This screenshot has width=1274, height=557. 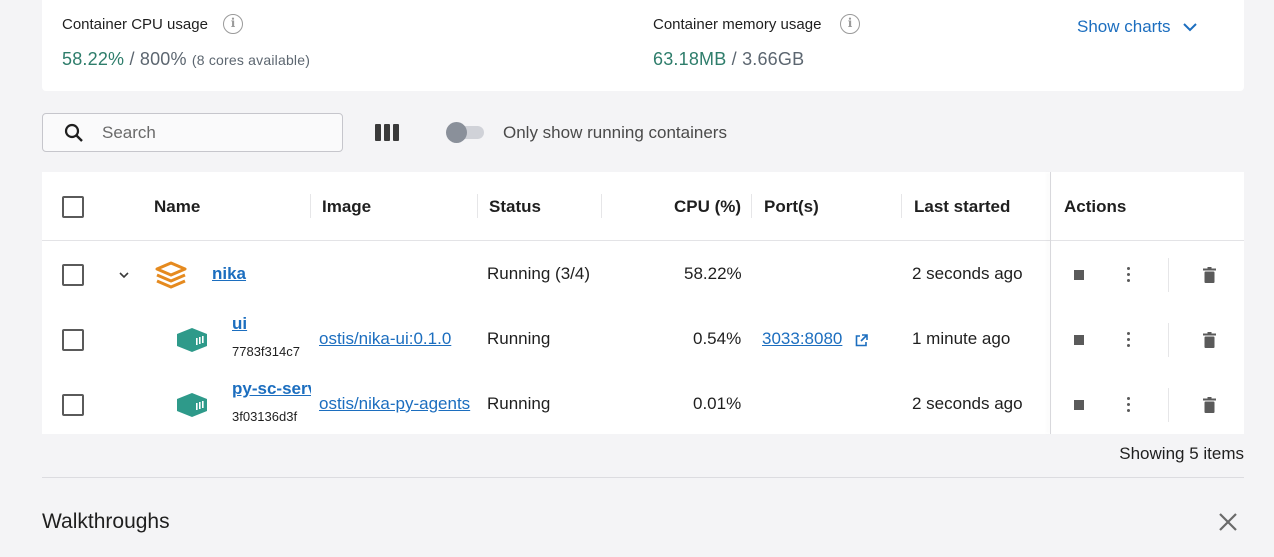 What do you see at coordinates (106, 521) in the screenshot?
I see `walkthroughs-title: Walkthroughs` at bounding box center [106, 521].